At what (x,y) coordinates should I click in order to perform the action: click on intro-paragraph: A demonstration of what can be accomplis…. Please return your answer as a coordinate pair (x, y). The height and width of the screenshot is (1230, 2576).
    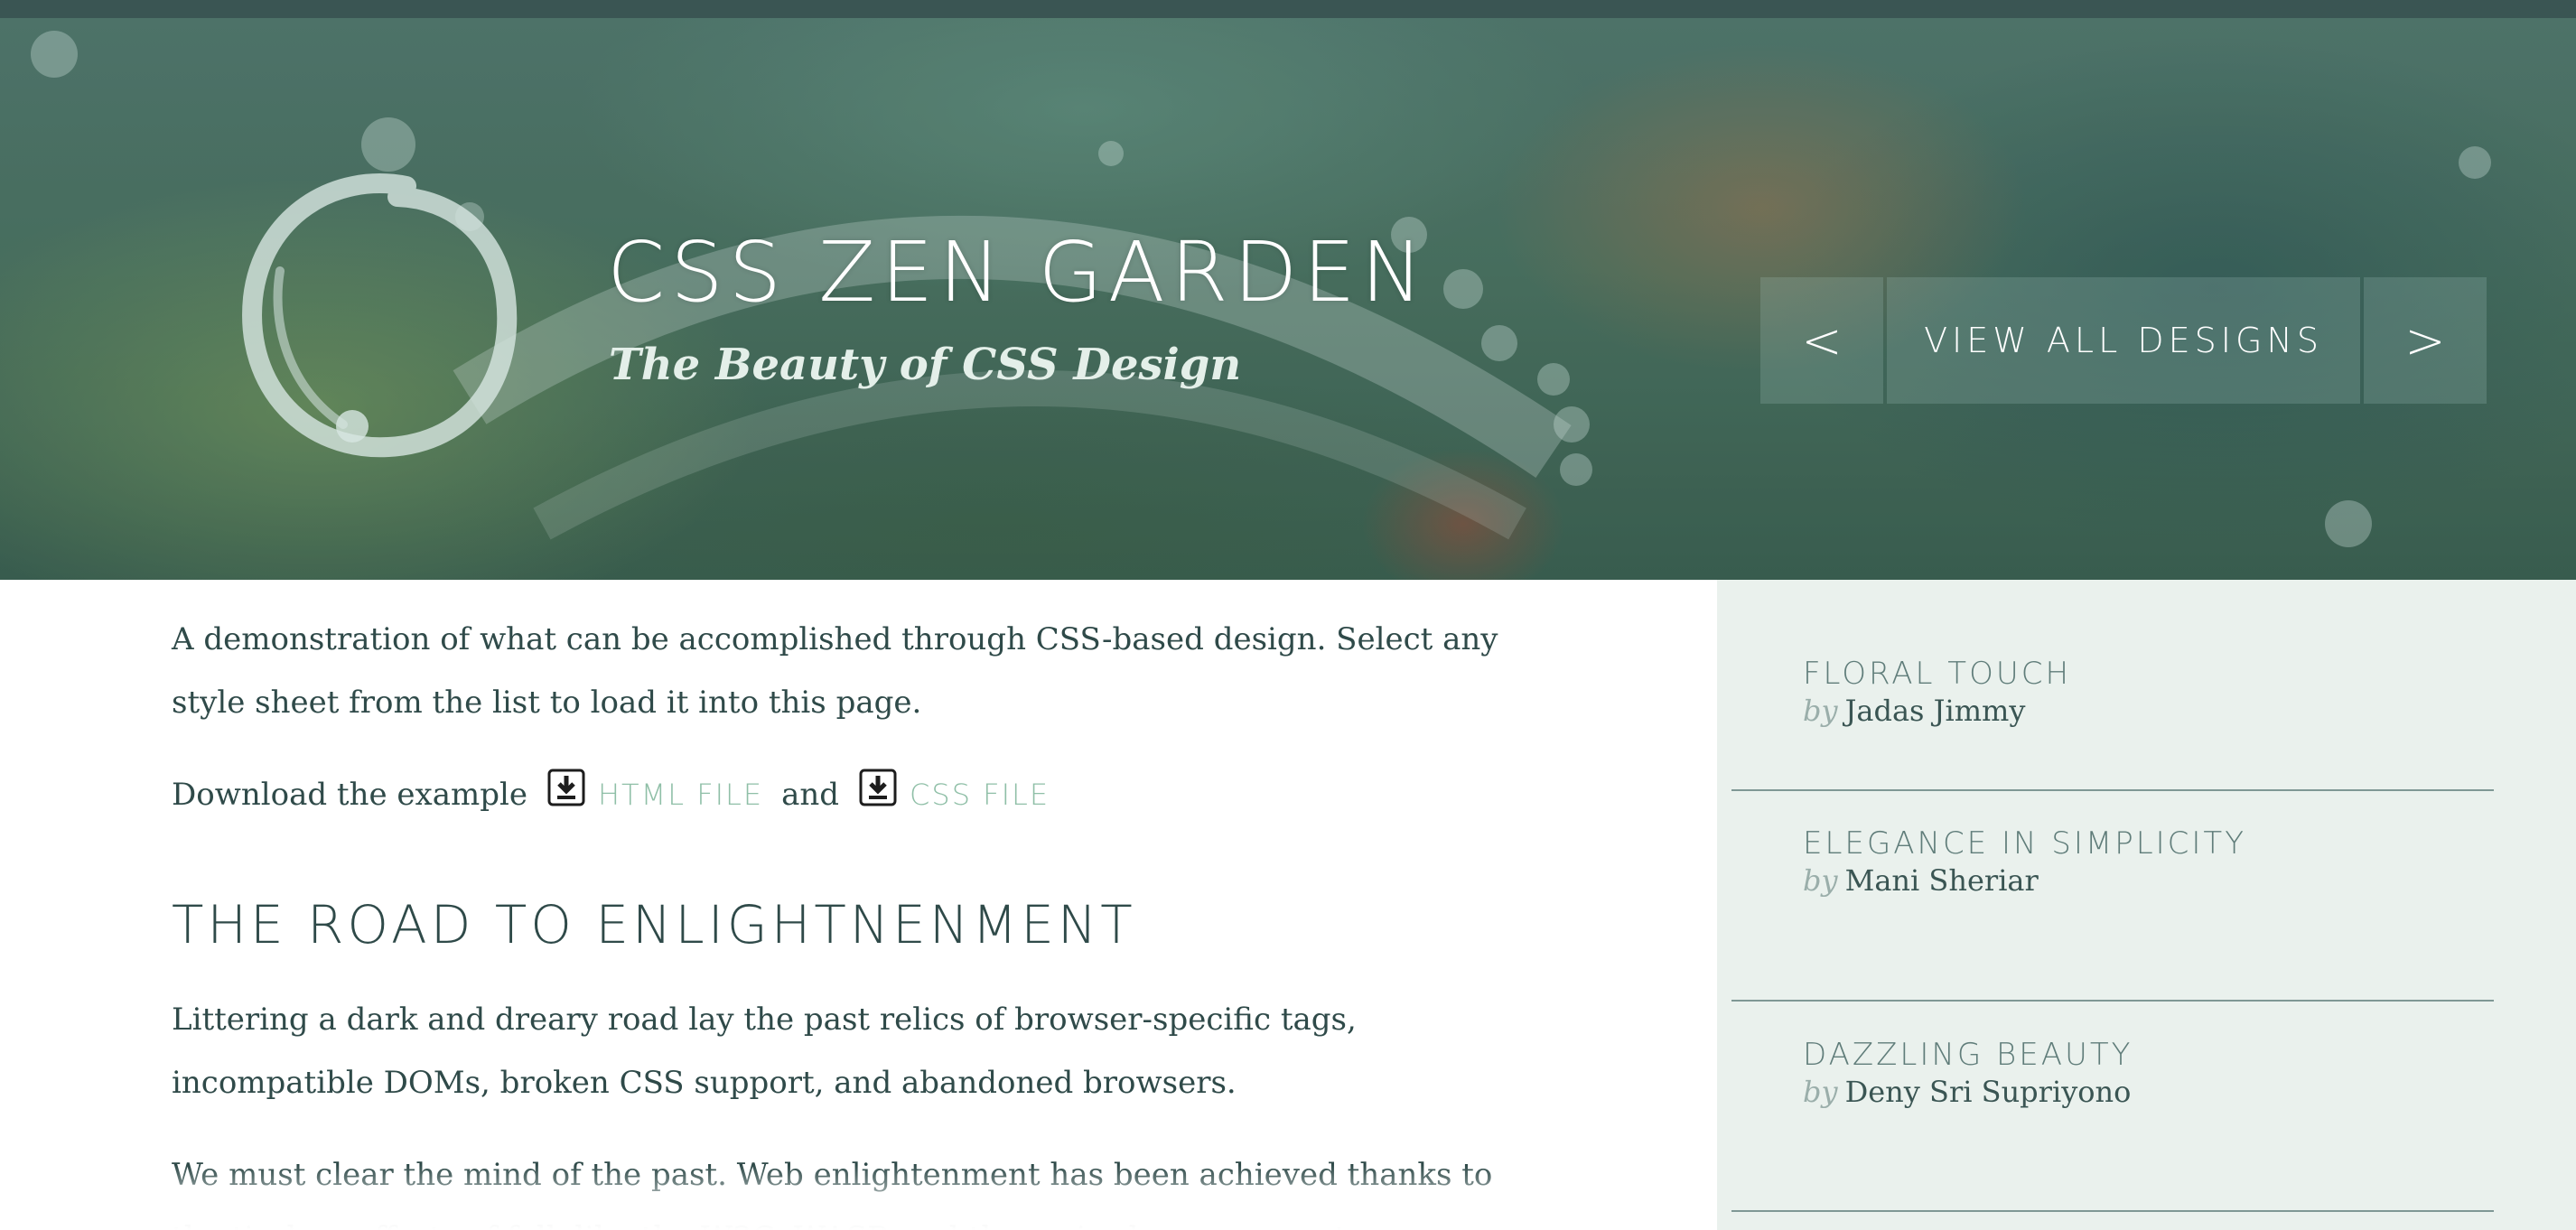
    Looking at the image, I should click on (835, 671).